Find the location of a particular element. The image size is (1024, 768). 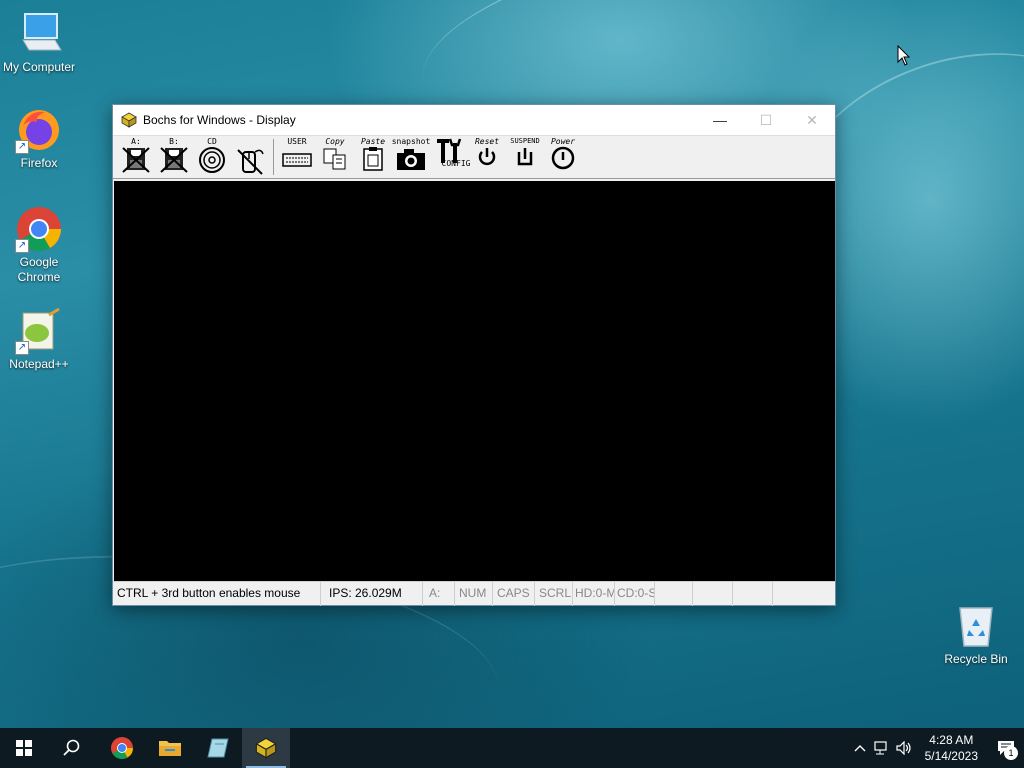

cdrom-button: CD is located at coordinates (212, 157).